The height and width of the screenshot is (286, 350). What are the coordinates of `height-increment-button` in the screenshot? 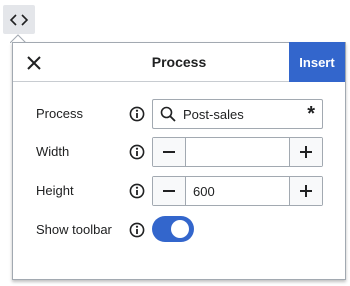 It's located at (305, 191).